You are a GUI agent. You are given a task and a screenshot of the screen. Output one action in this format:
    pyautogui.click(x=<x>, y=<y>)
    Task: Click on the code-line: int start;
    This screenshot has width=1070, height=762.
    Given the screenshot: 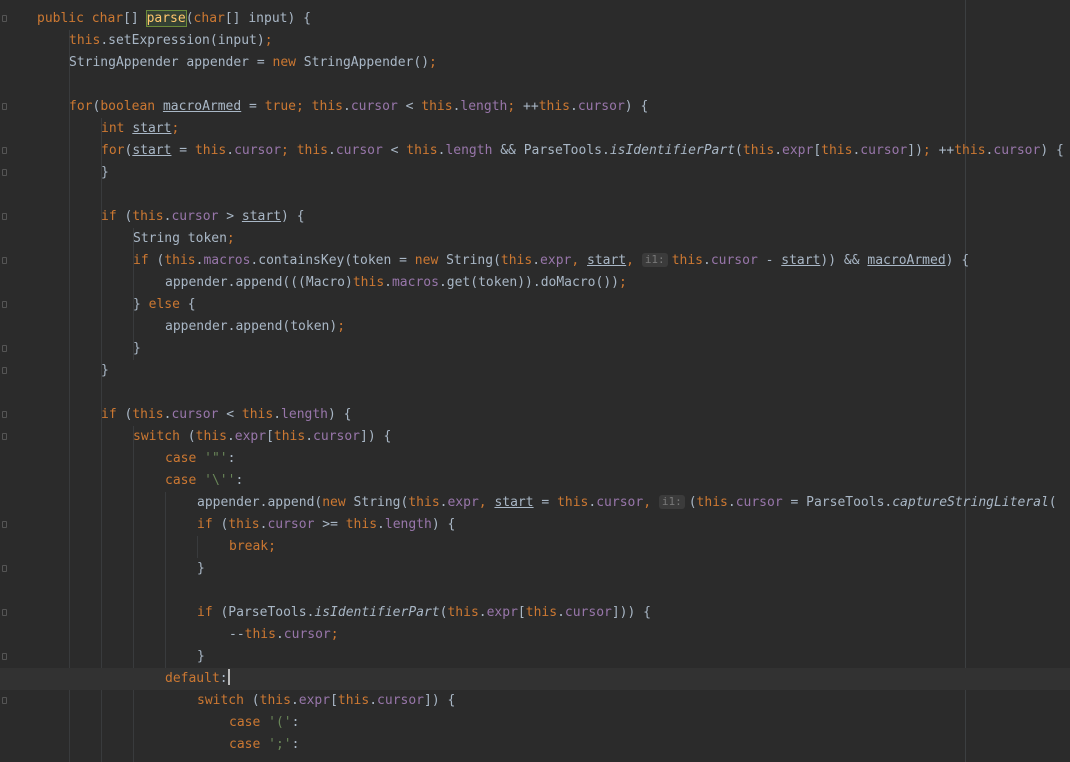 What is the action you would take?
    pyautogui.click(x=553, y=129)
    